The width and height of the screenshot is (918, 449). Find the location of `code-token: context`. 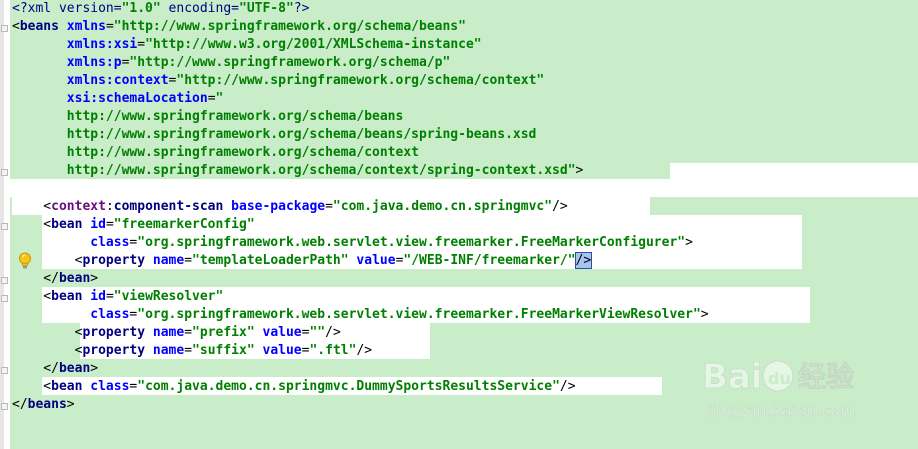

code-token: context is located at coordinates (78, 206).